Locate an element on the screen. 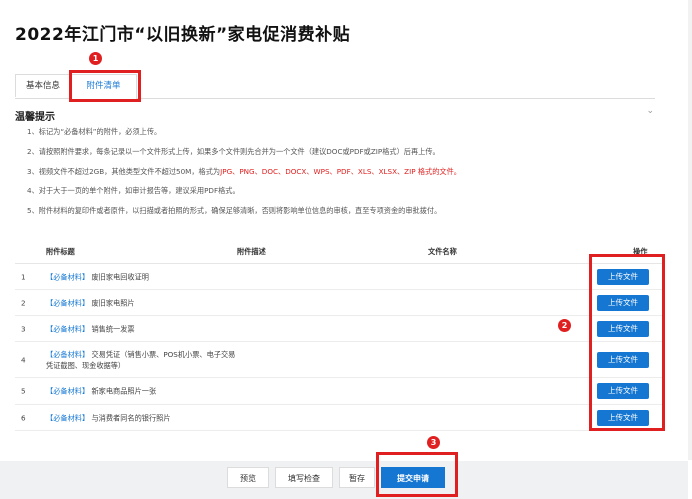  annotation-badge-2: 2 is located at coordinates (564, 325).